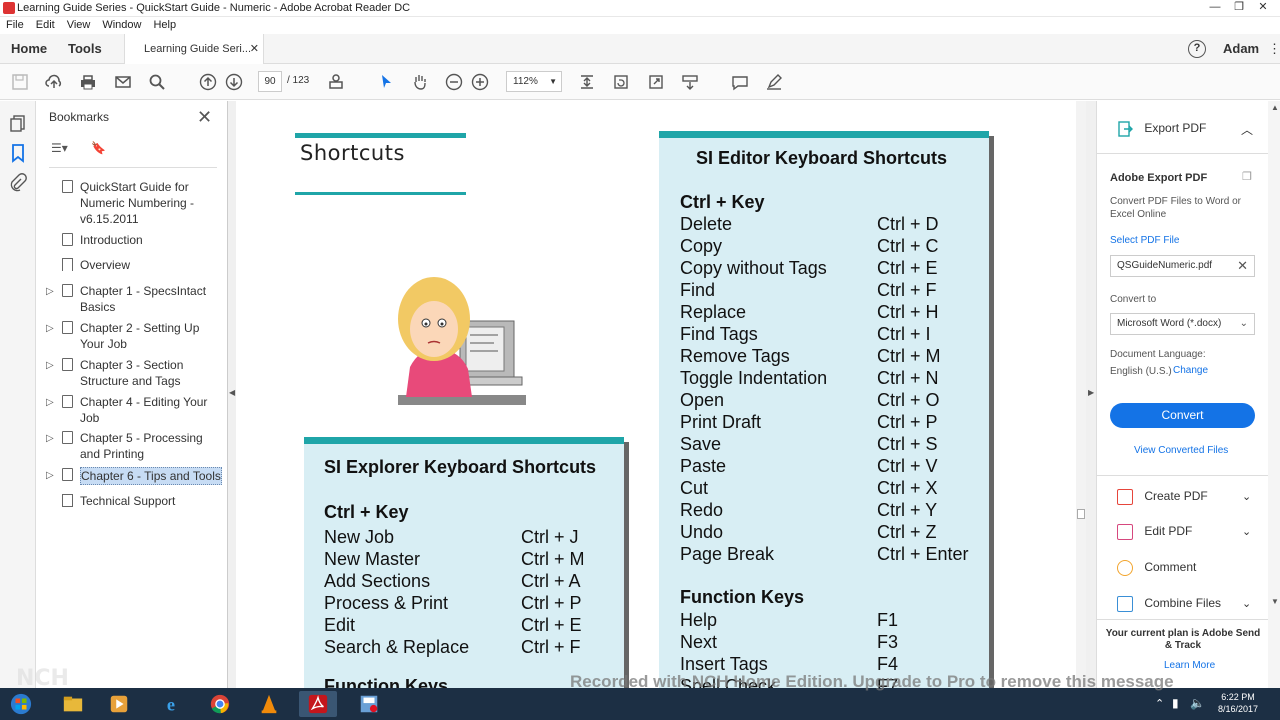 The width and height of the screenshot is (1280, 720). Describe the element at coordinates (45, 25) in the screenshot. I see `menu-edit: Edit` at that location.